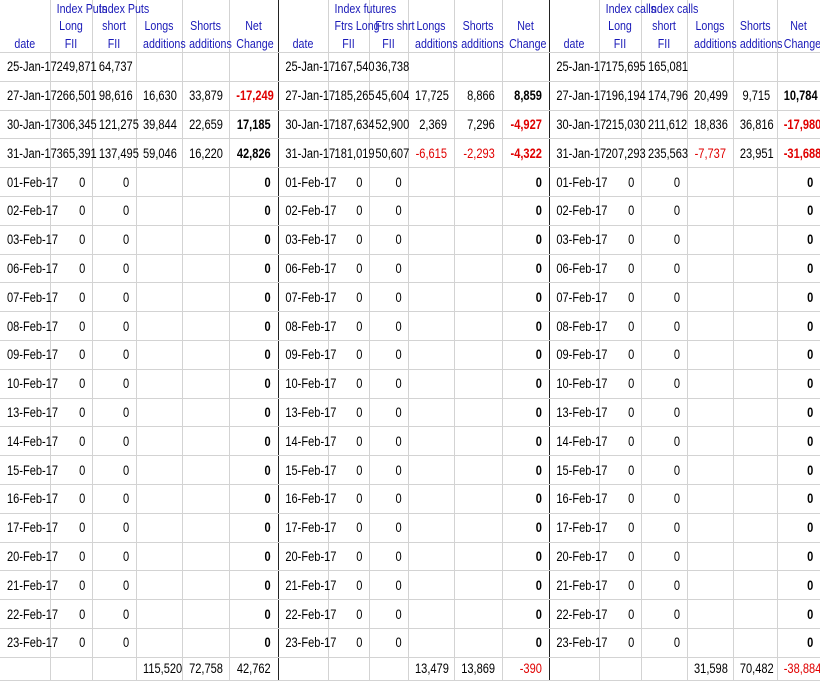 Image resolution: width=820 pixels, height=681 pixels. Describe the element at coordinates (114, 67) in the screenshot. I see `cell: 64,737` at that location.